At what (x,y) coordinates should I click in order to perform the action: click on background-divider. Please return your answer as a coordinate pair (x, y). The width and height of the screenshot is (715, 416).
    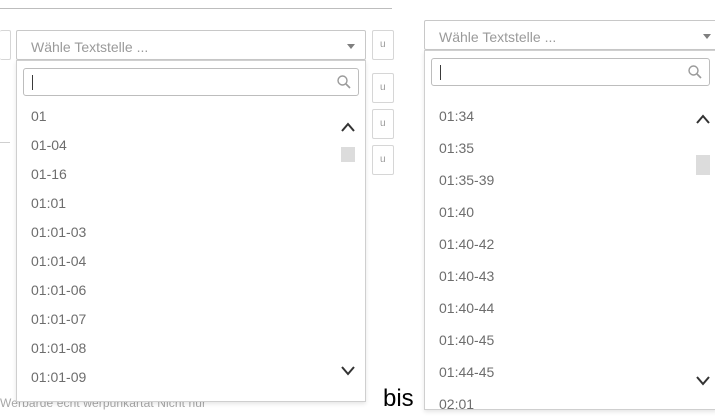
    Looking at the image, I should click on (5, 142).